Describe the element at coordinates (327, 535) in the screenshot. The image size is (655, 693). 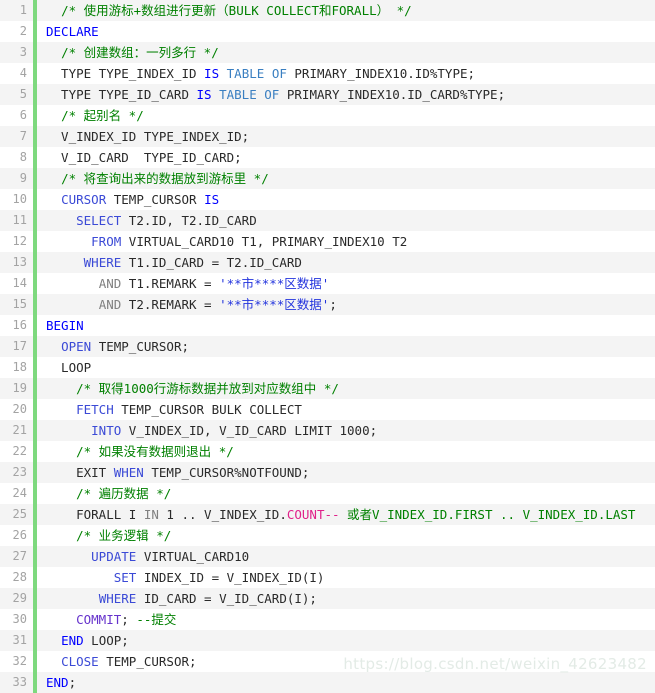
I see `code-line: 26 /* 业务逻辑 */` at that location.